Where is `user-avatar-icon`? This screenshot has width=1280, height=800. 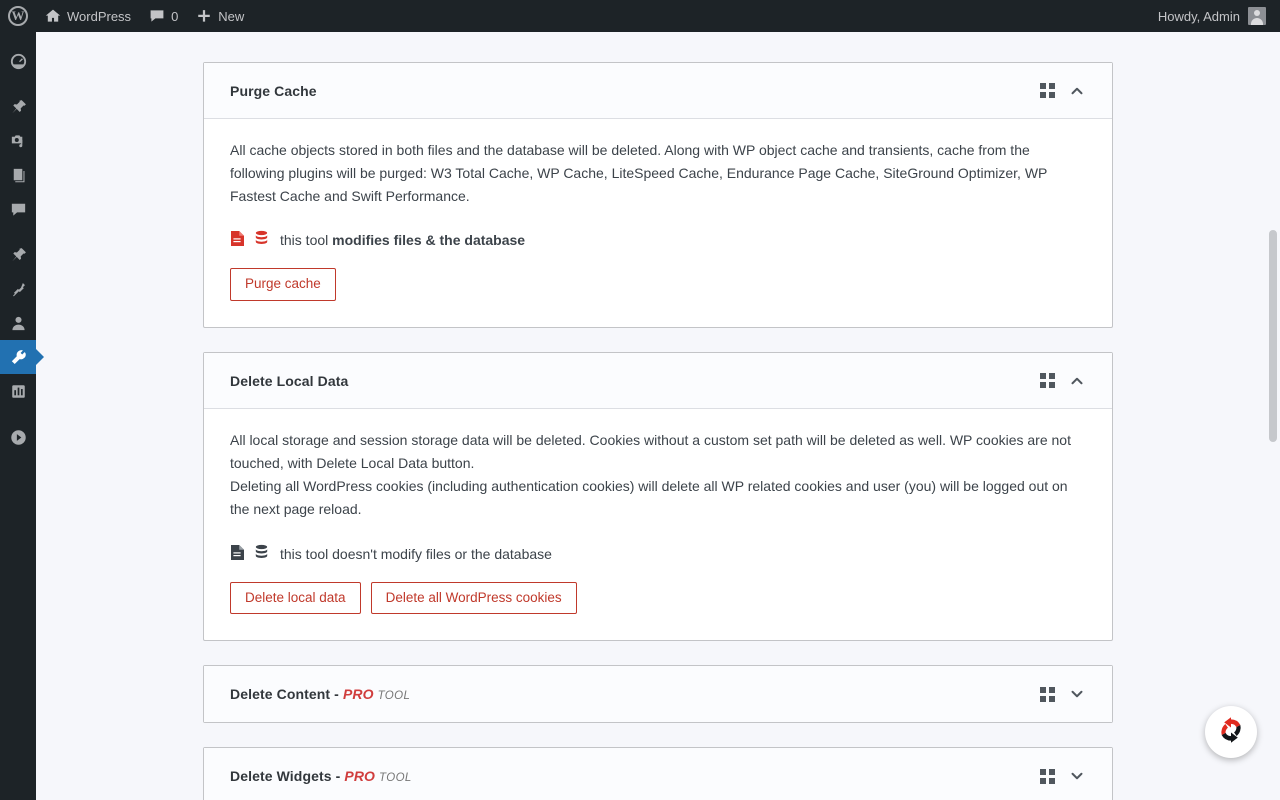
user-avatar-icon is located at coordinates (1257, 16).